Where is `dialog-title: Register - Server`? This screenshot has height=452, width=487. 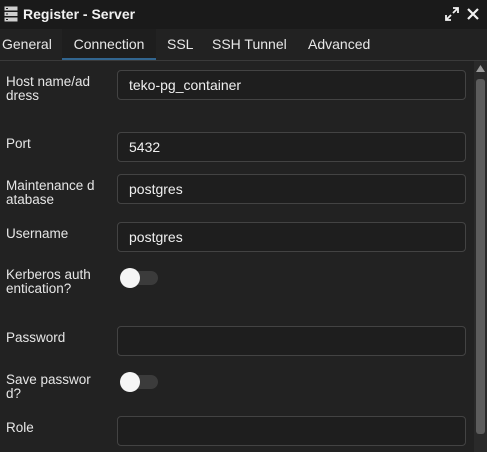 dialog-title: Register - Server is located at coordinates (79, 14).